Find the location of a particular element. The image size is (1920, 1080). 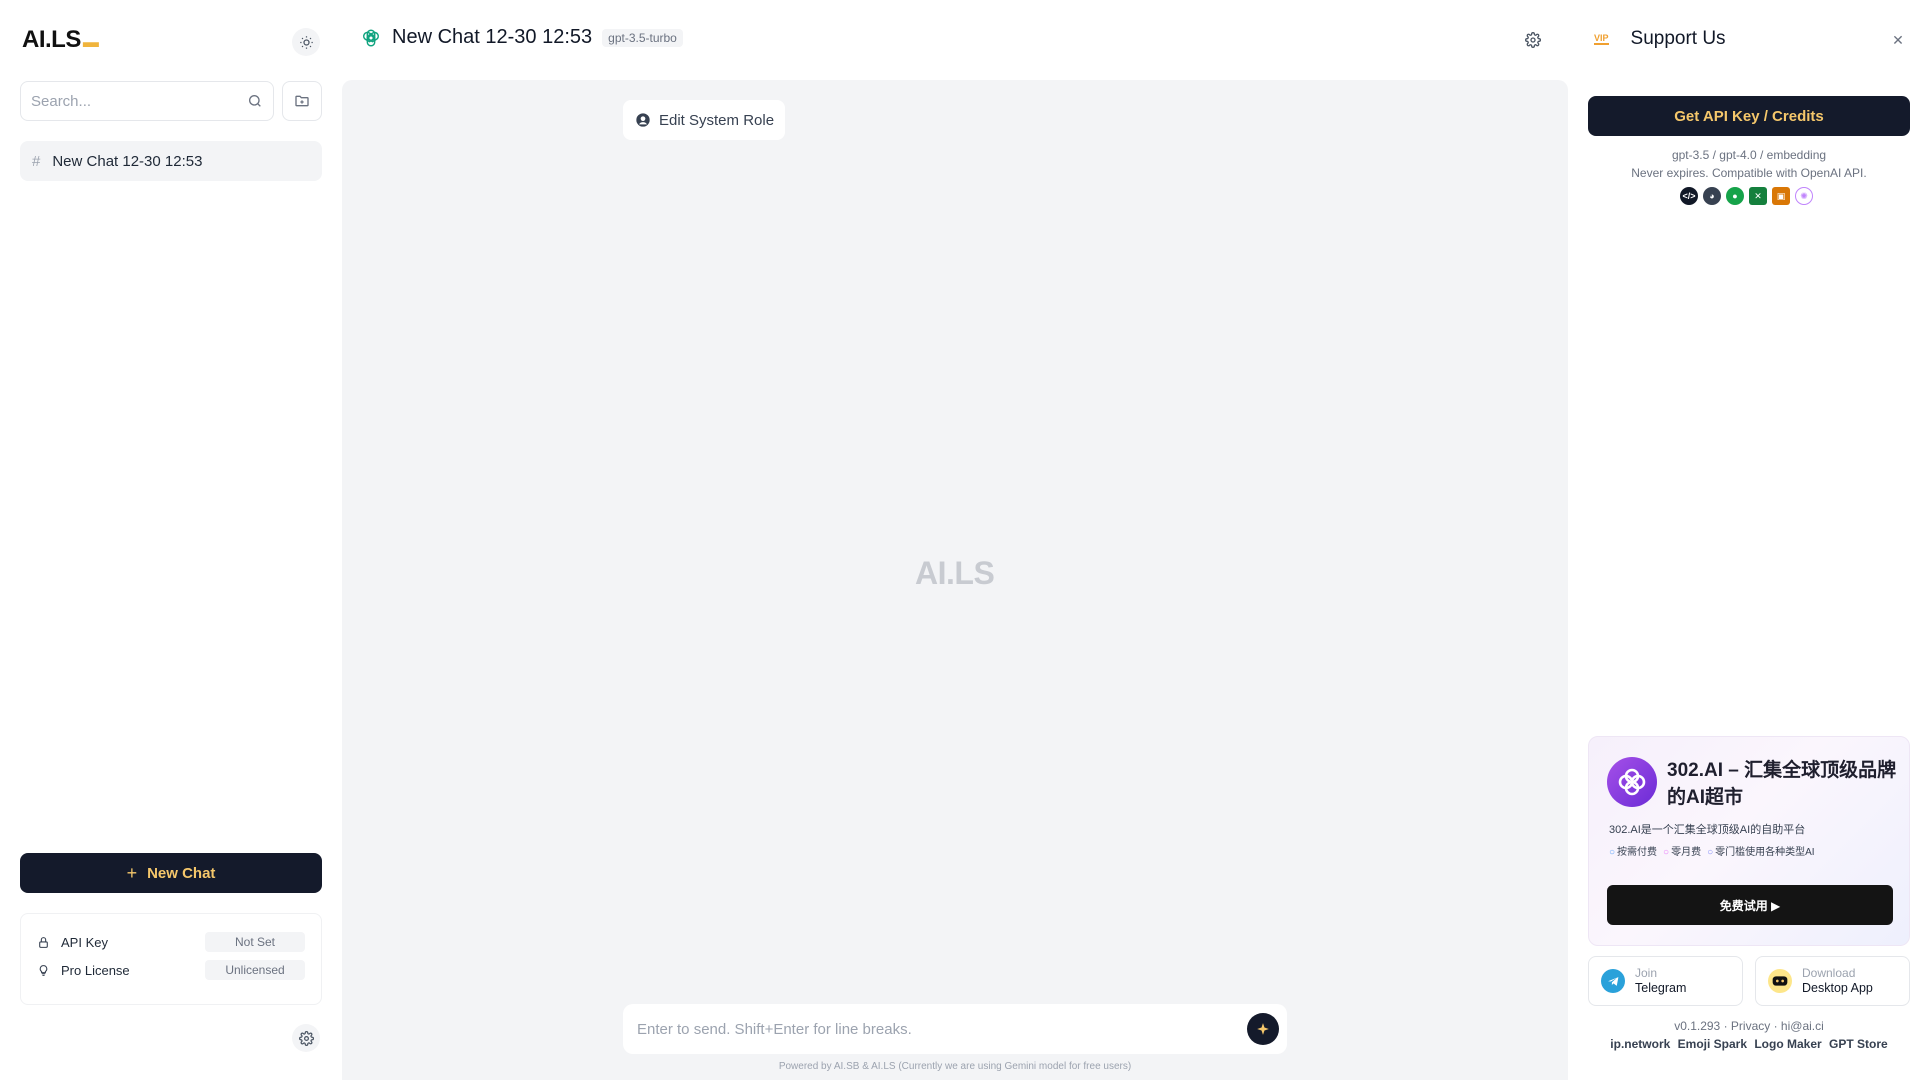

email-link: hi@ai.ci is located at coordinates (1802, 1026).